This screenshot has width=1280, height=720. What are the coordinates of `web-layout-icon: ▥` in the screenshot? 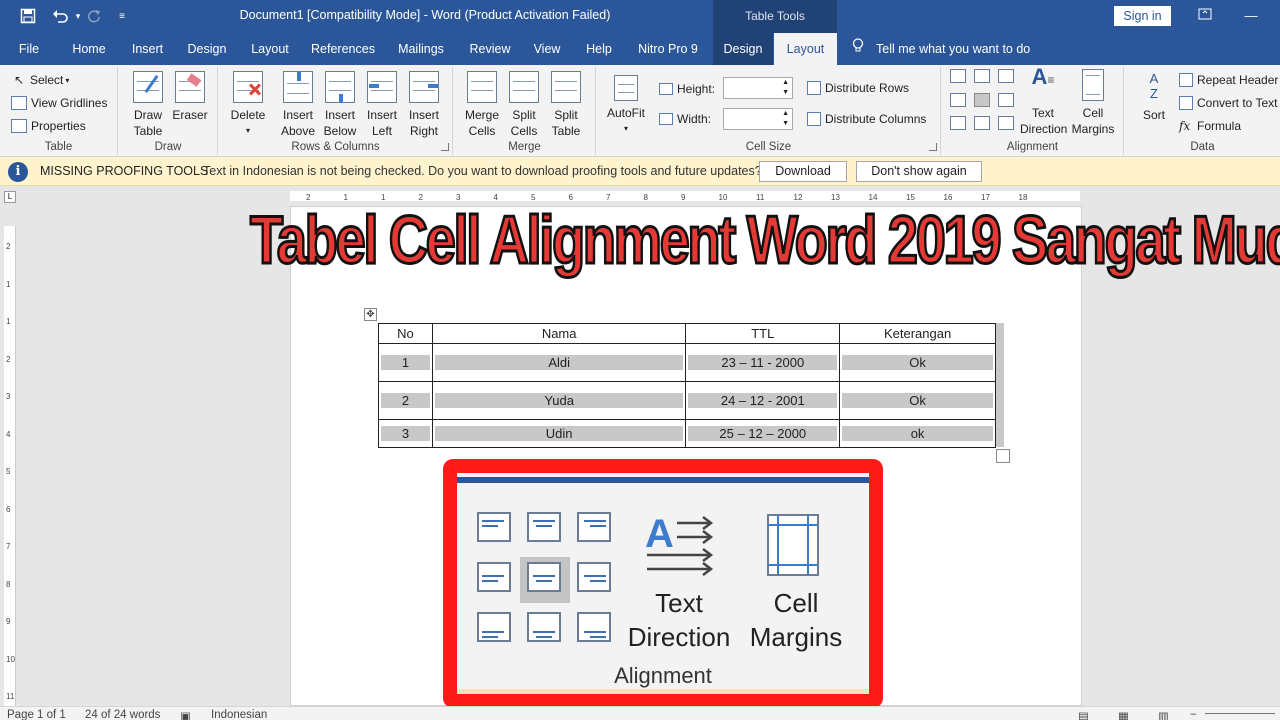 It's located at (1163, 714).